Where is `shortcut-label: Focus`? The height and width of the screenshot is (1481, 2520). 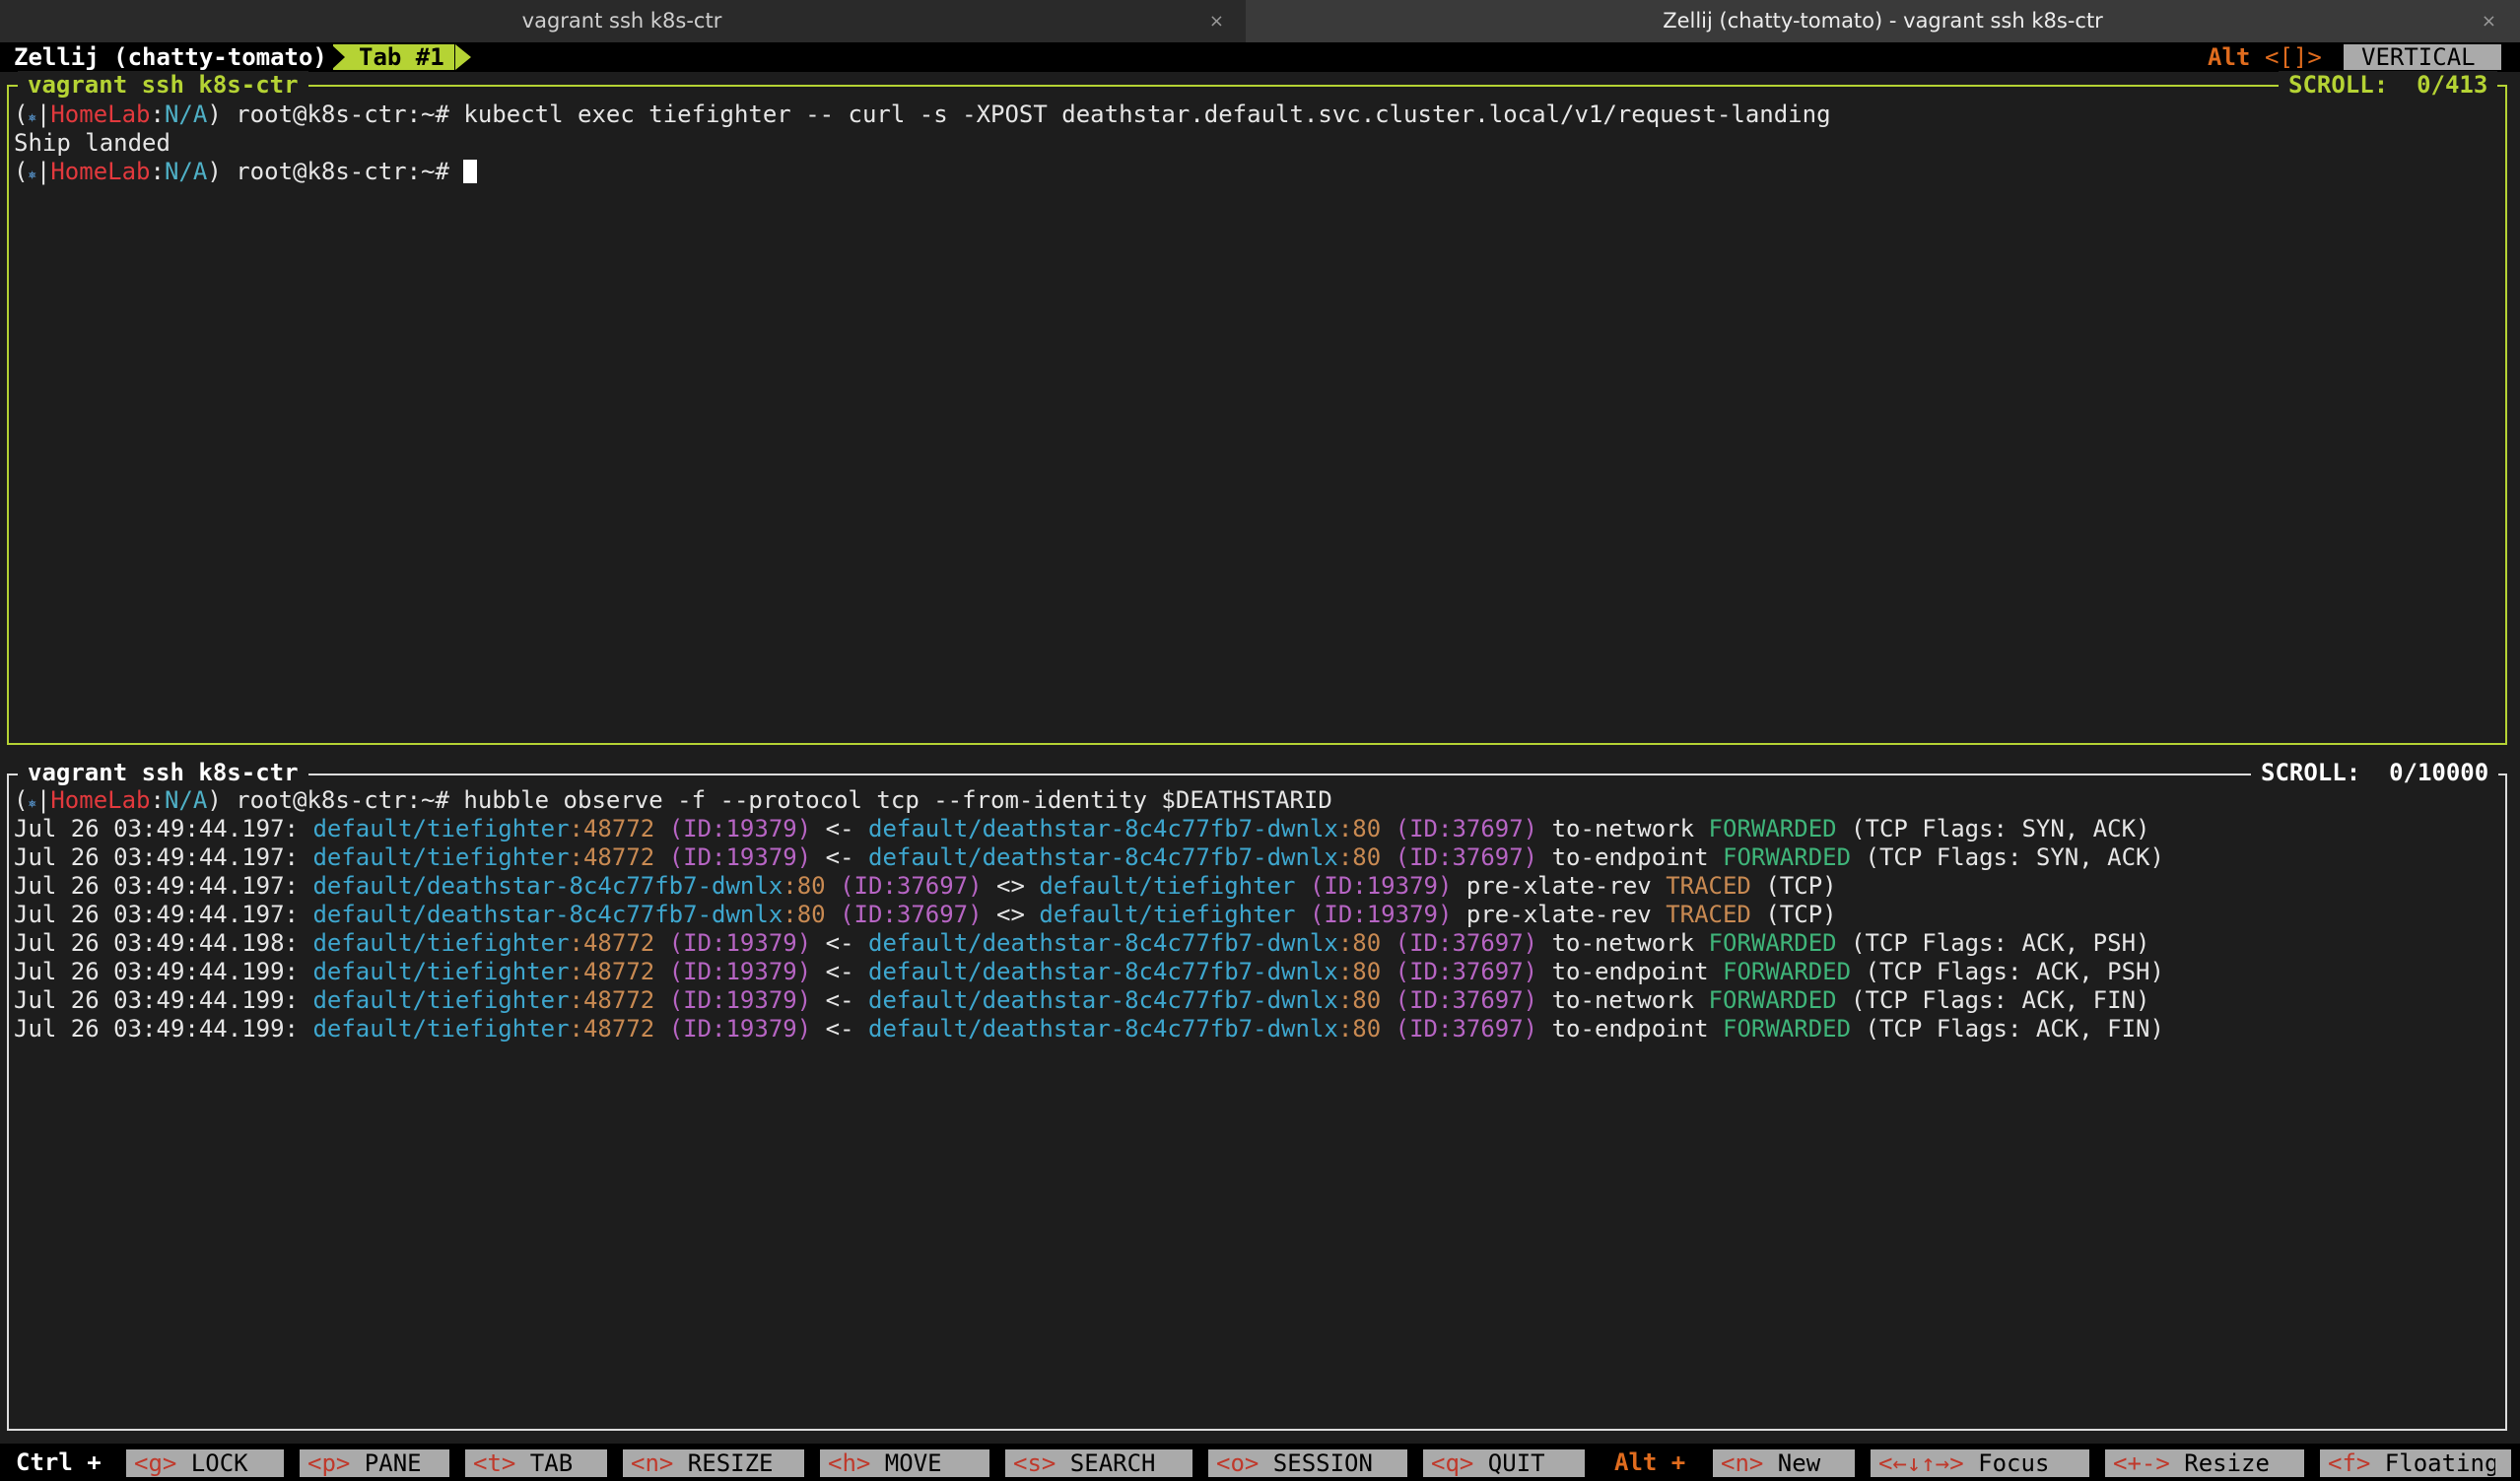
shortcut-label: Focus is located at coordinates (2006, 1463).